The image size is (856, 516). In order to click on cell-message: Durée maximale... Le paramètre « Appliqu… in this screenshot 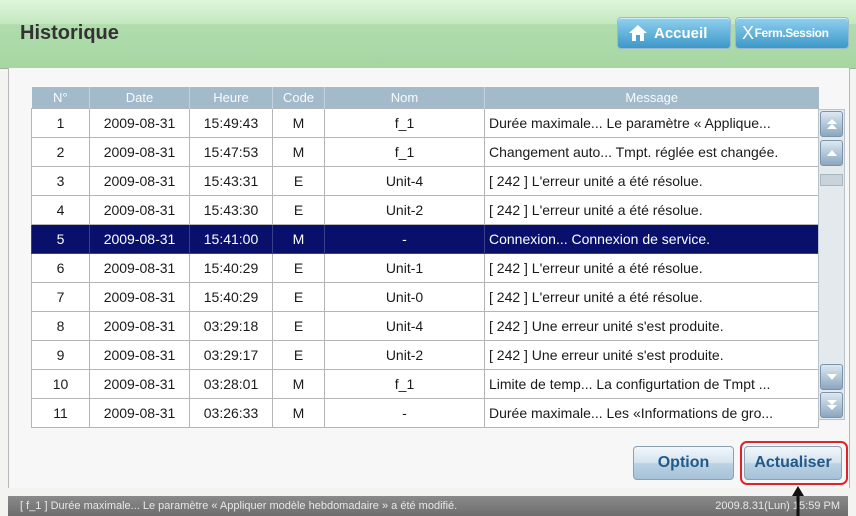, I will do `click(651, 123)`.